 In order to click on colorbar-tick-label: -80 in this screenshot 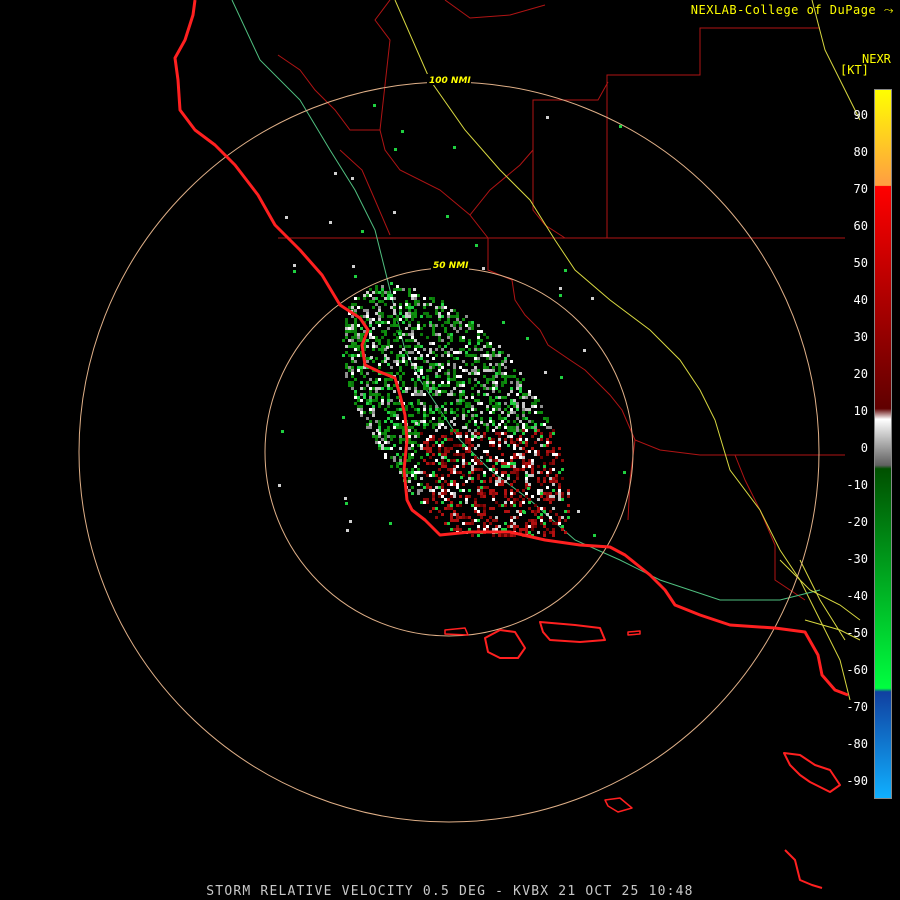, I will do `click(857, 744)`.